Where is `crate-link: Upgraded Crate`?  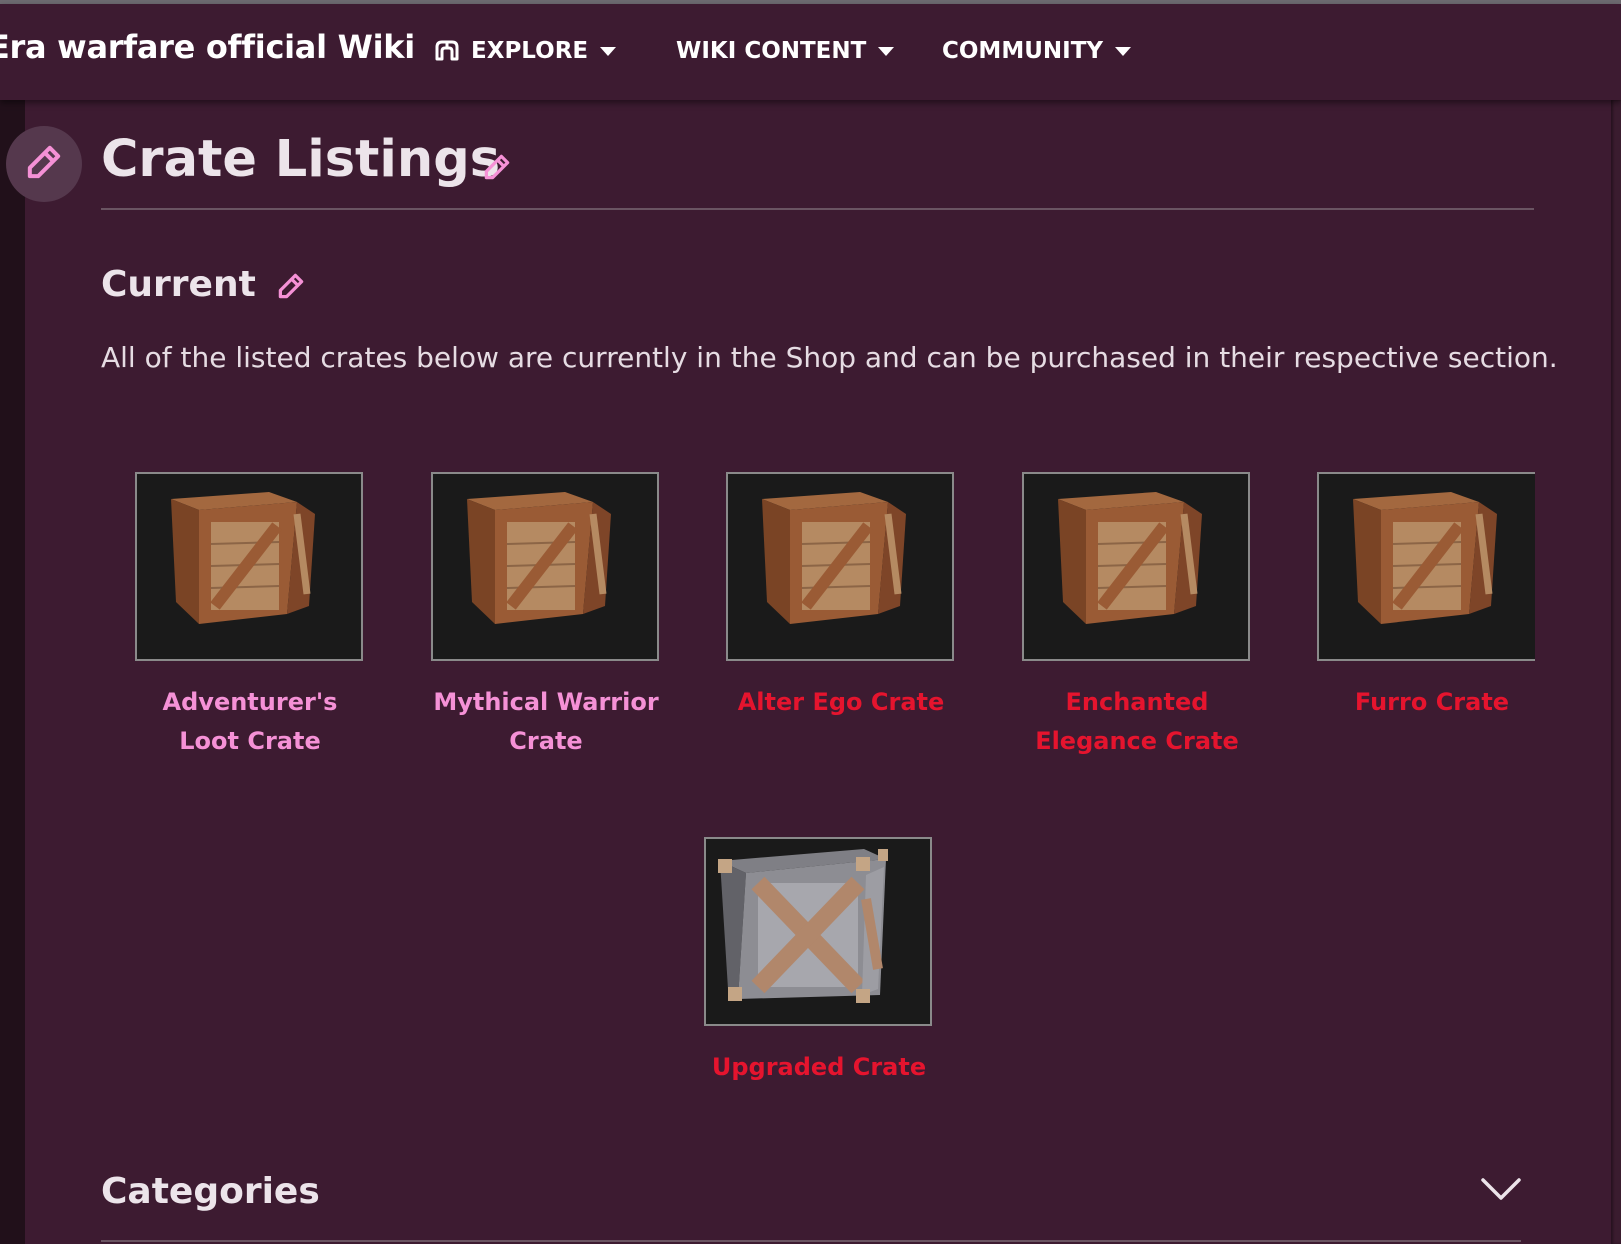
crate-link: Upgraded Crate is located at coordinates (819, 1067).